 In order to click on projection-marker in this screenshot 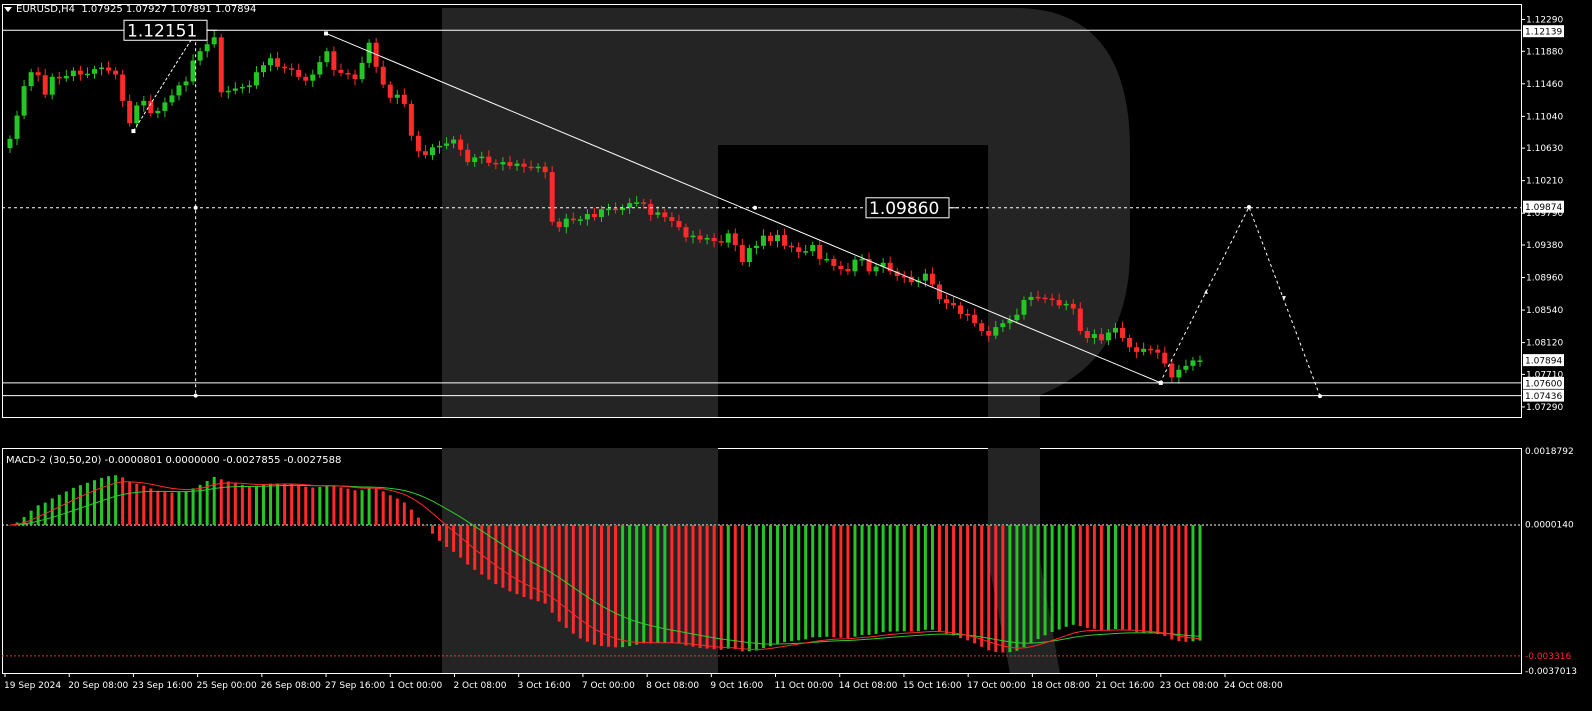, I will do `click(195, 395)`.